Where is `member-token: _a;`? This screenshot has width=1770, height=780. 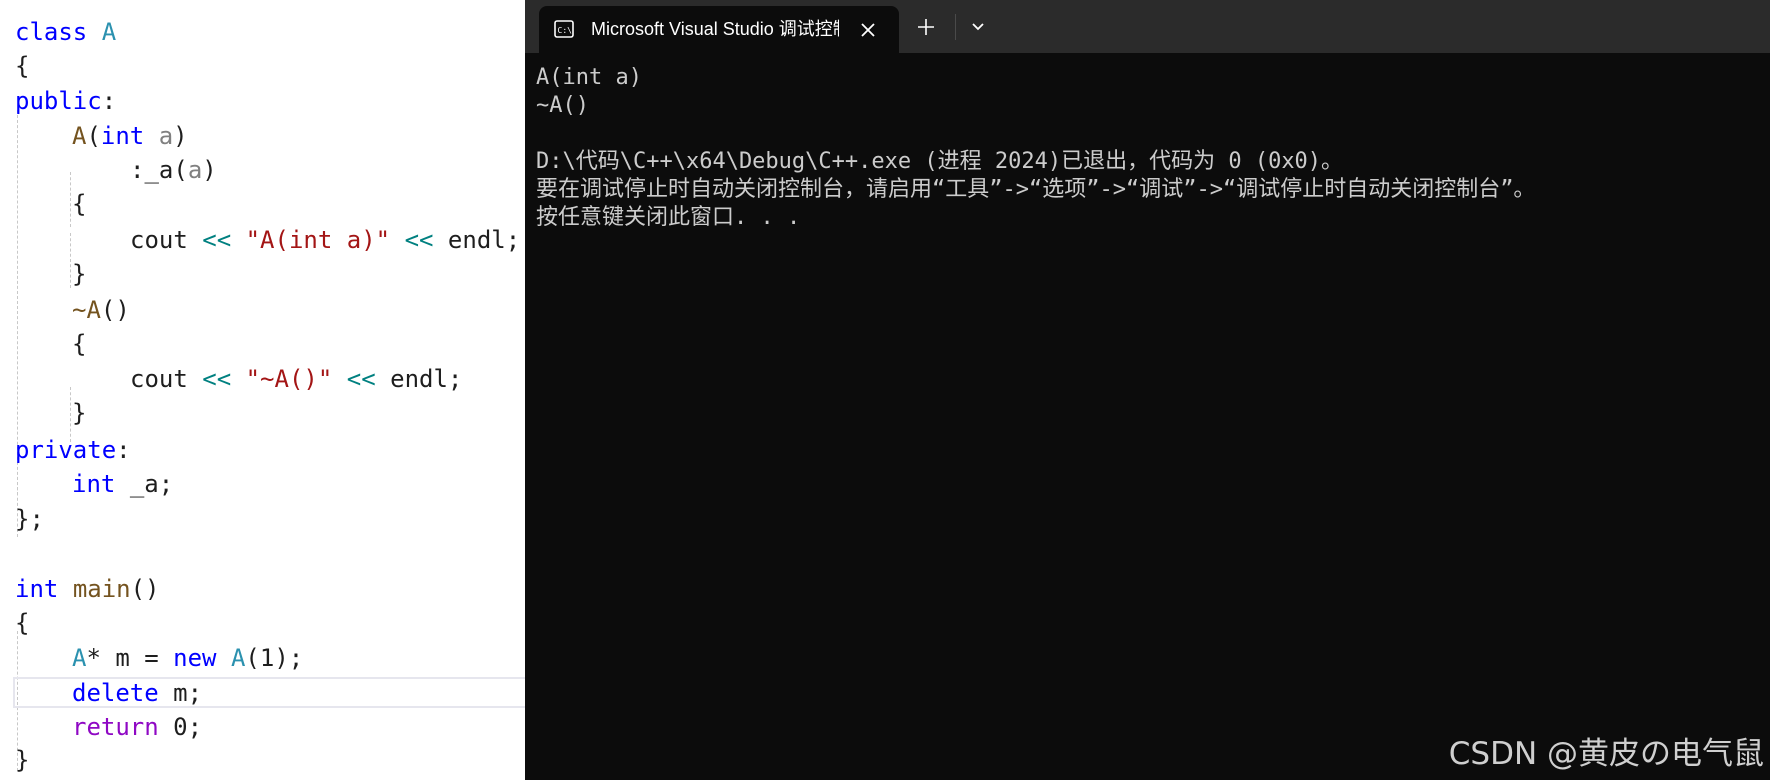
member-token: _a; is located at coordinates (151, 484).